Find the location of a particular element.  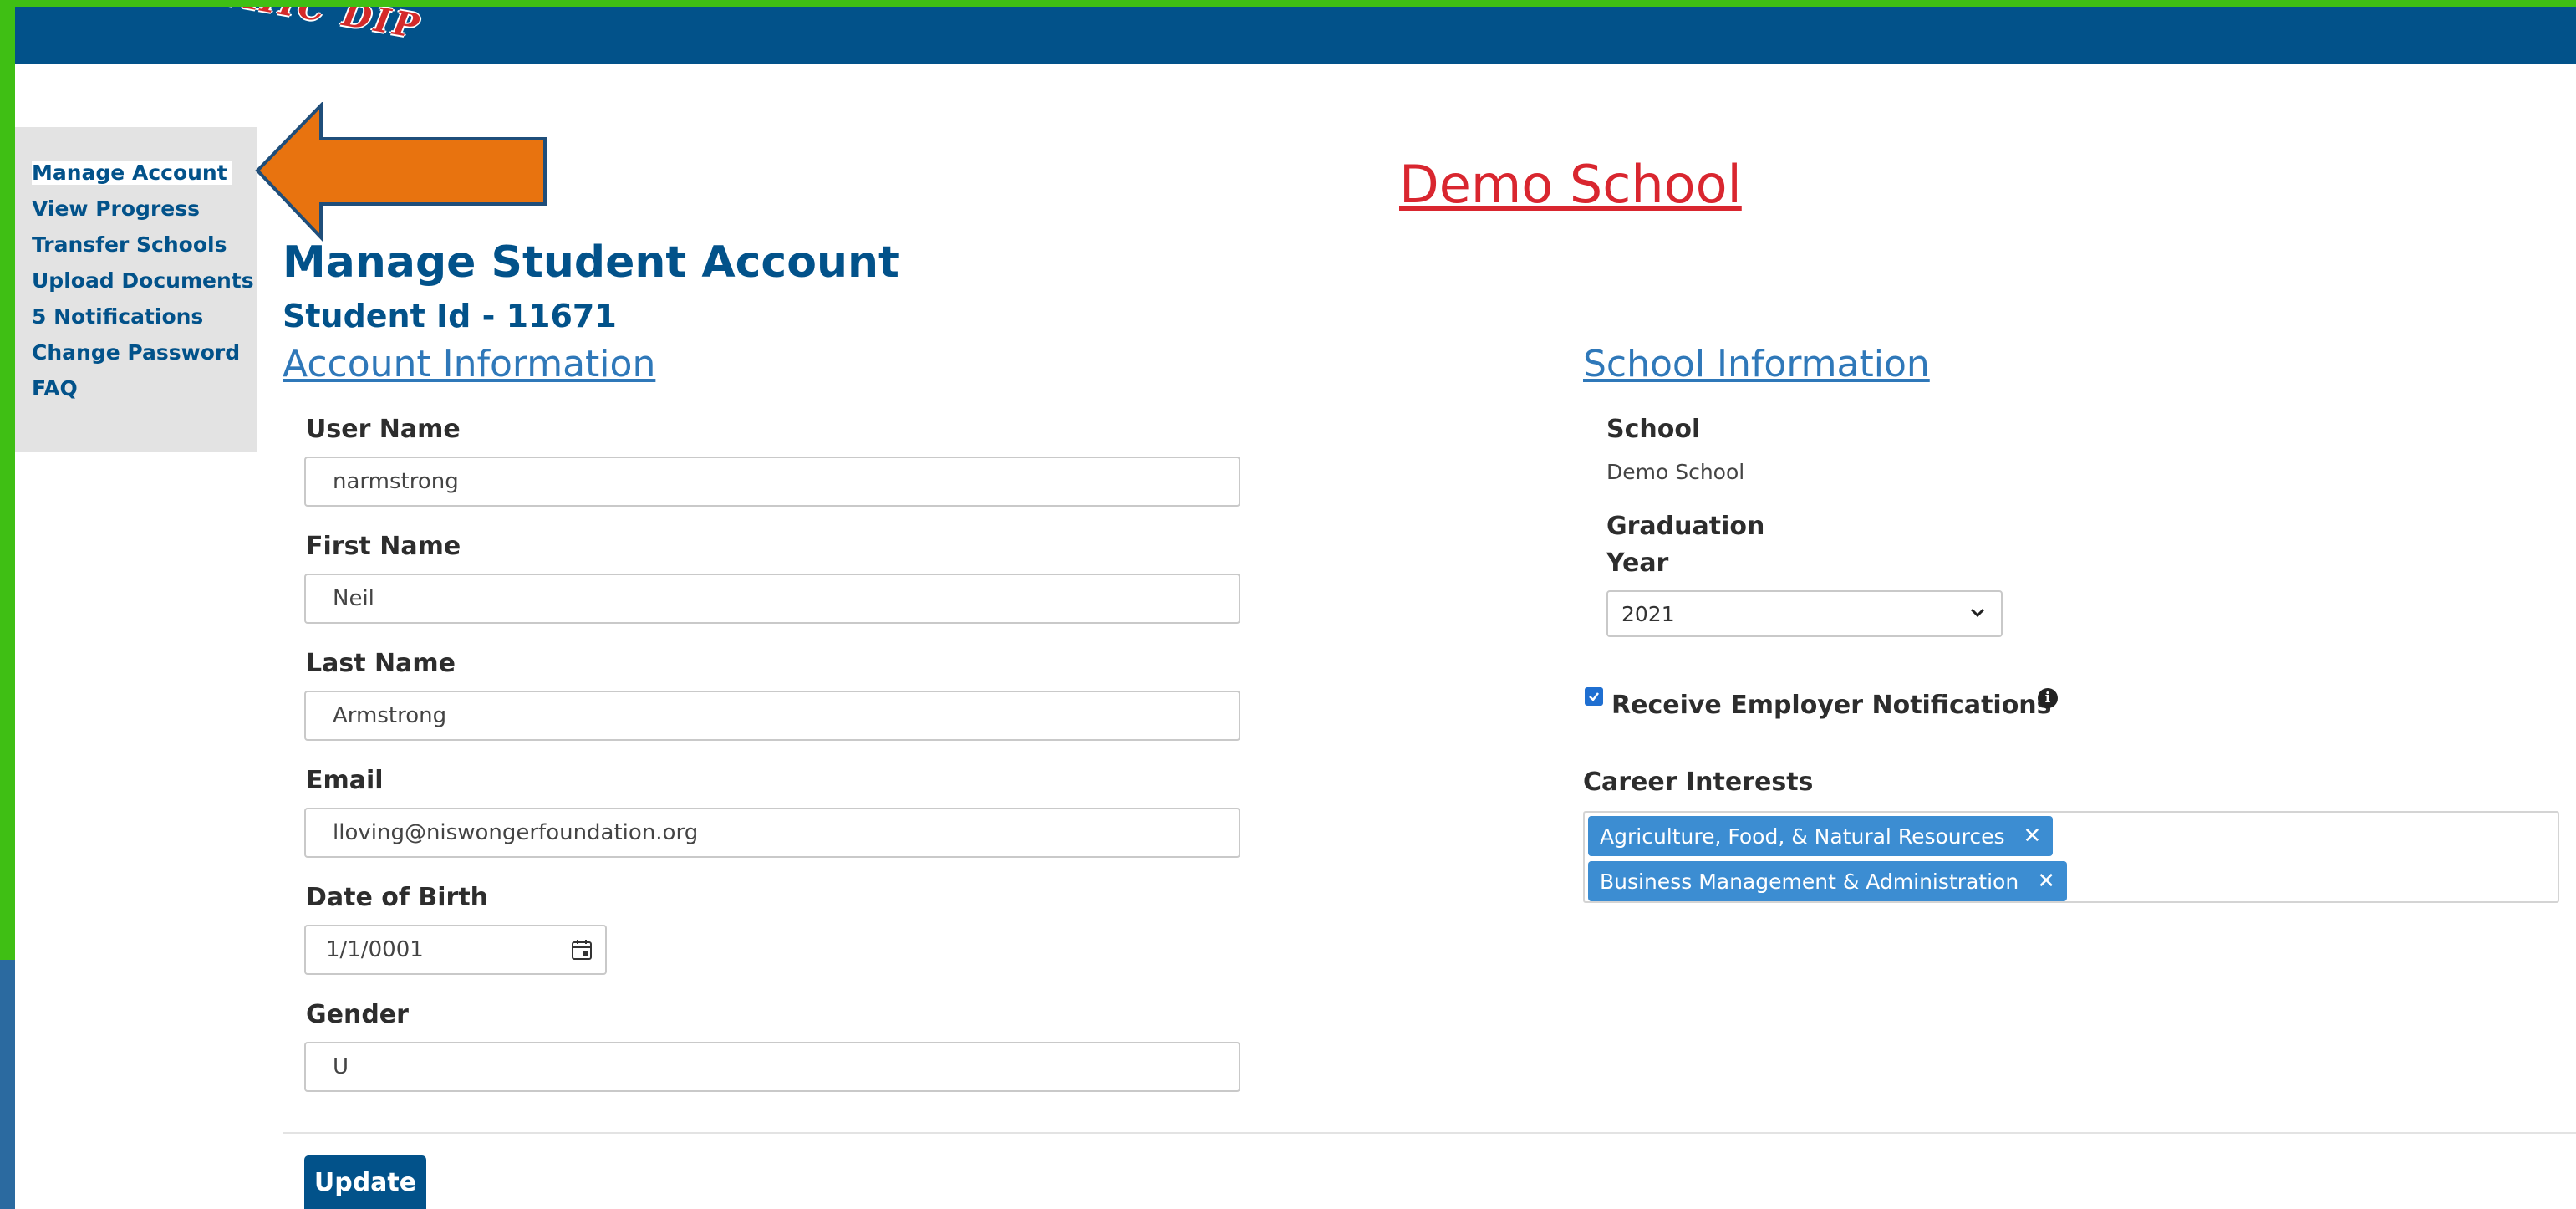

graduation-year-select: 2021 is located at coordinates (1804, 613).